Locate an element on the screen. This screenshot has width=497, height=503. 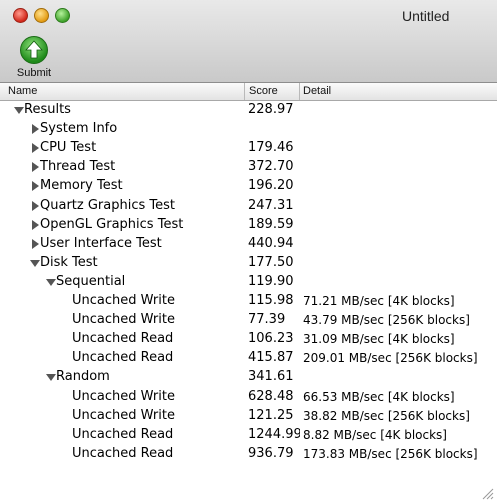
outline-row: User Interface Test 440.94 is located at coordinates (248, 244).